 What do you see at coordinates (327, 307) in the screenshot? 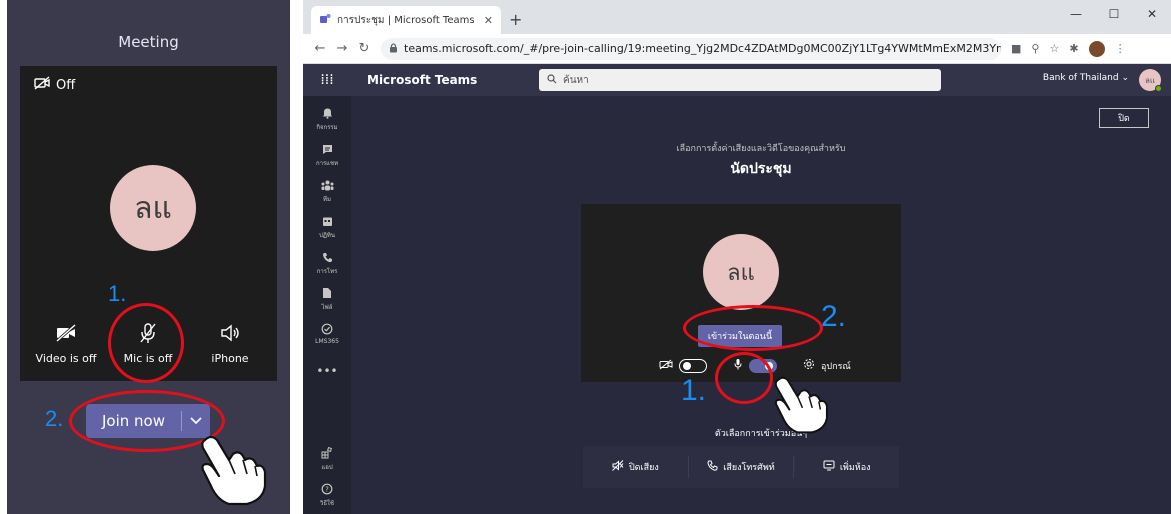
I see `rail-label: ไฟล์` at bounding box center [327, 307].